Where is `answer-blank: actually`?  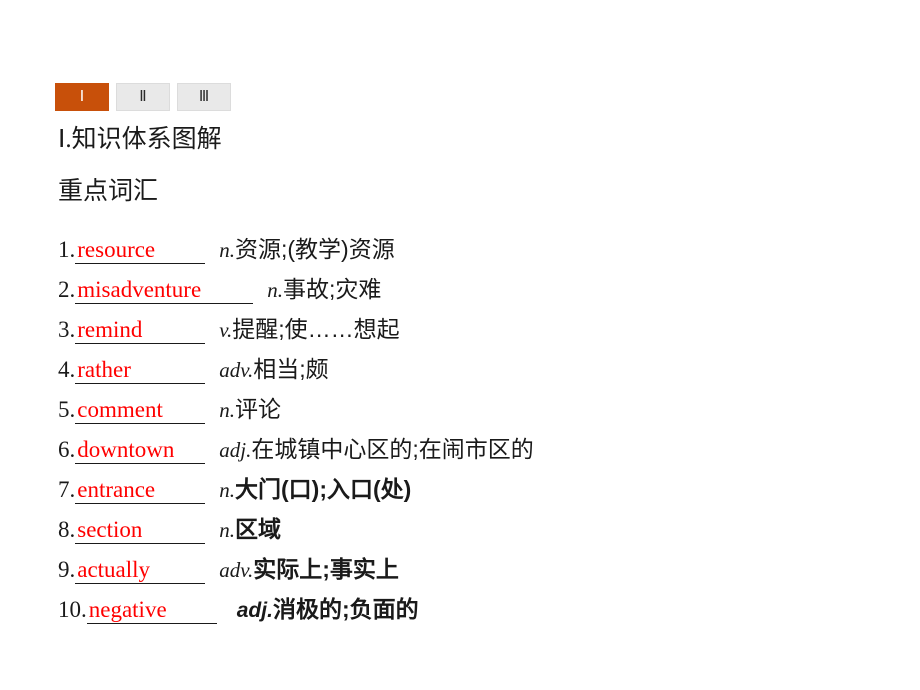 answer-blank: actually is located at coordinates (140, 571).